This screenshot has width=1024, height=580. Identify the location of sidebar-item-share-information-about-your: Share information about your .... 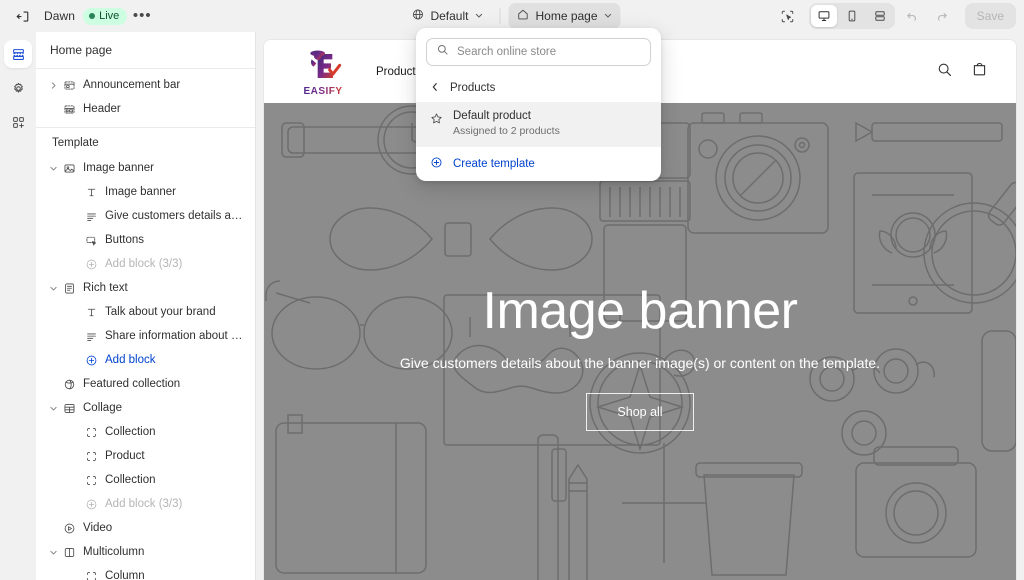
(145, 336).